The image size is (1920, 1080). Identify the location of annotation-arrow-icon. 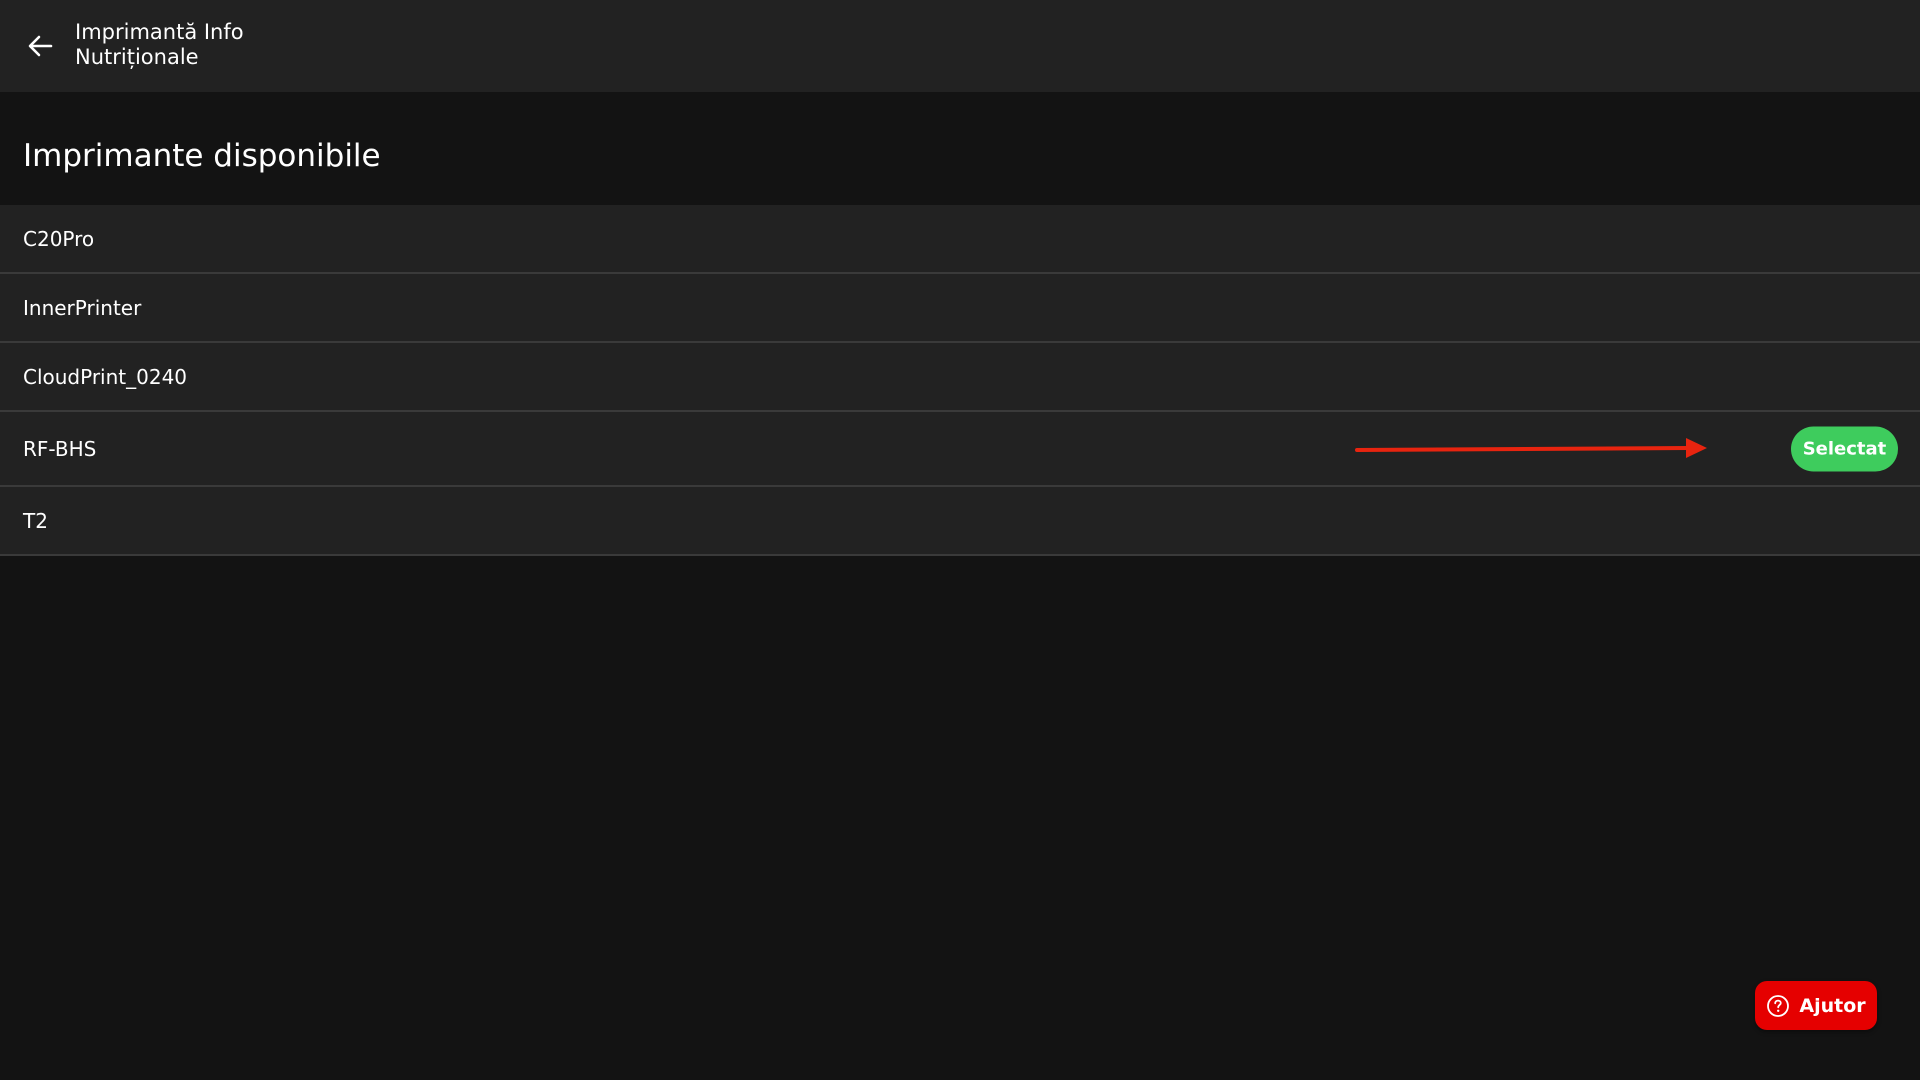
(1531, 448).